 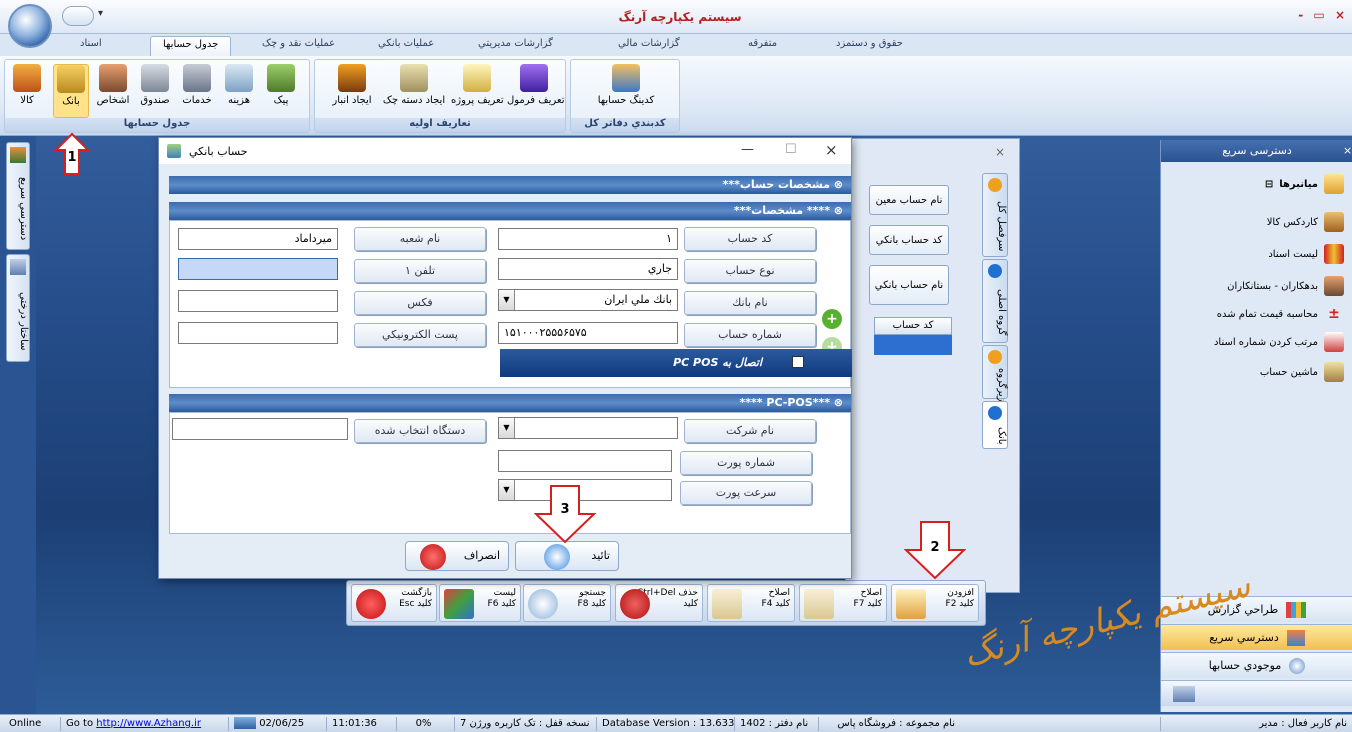 What do you see at coordinates (909, 240) in the screenshot?
I see `field-bank-account-code: كد حساب بانكي` at bounding box center [909, 240].